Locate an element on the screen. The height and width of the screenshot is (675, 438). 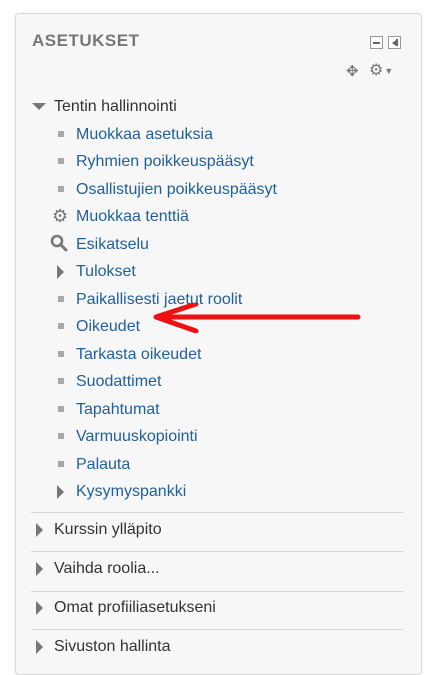
tree-section-quiz-admin: Tentin hallinnointi is located at coordinates (115, 107).